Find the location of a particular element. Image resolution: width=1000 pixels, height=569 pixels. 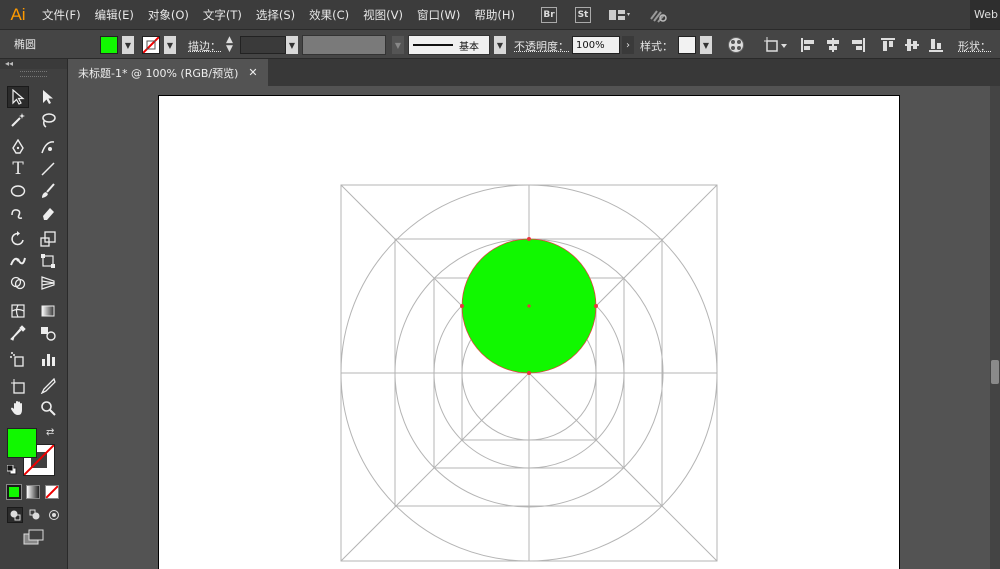

menu-effect: 效果(C) is located at coordinates (329, 15).